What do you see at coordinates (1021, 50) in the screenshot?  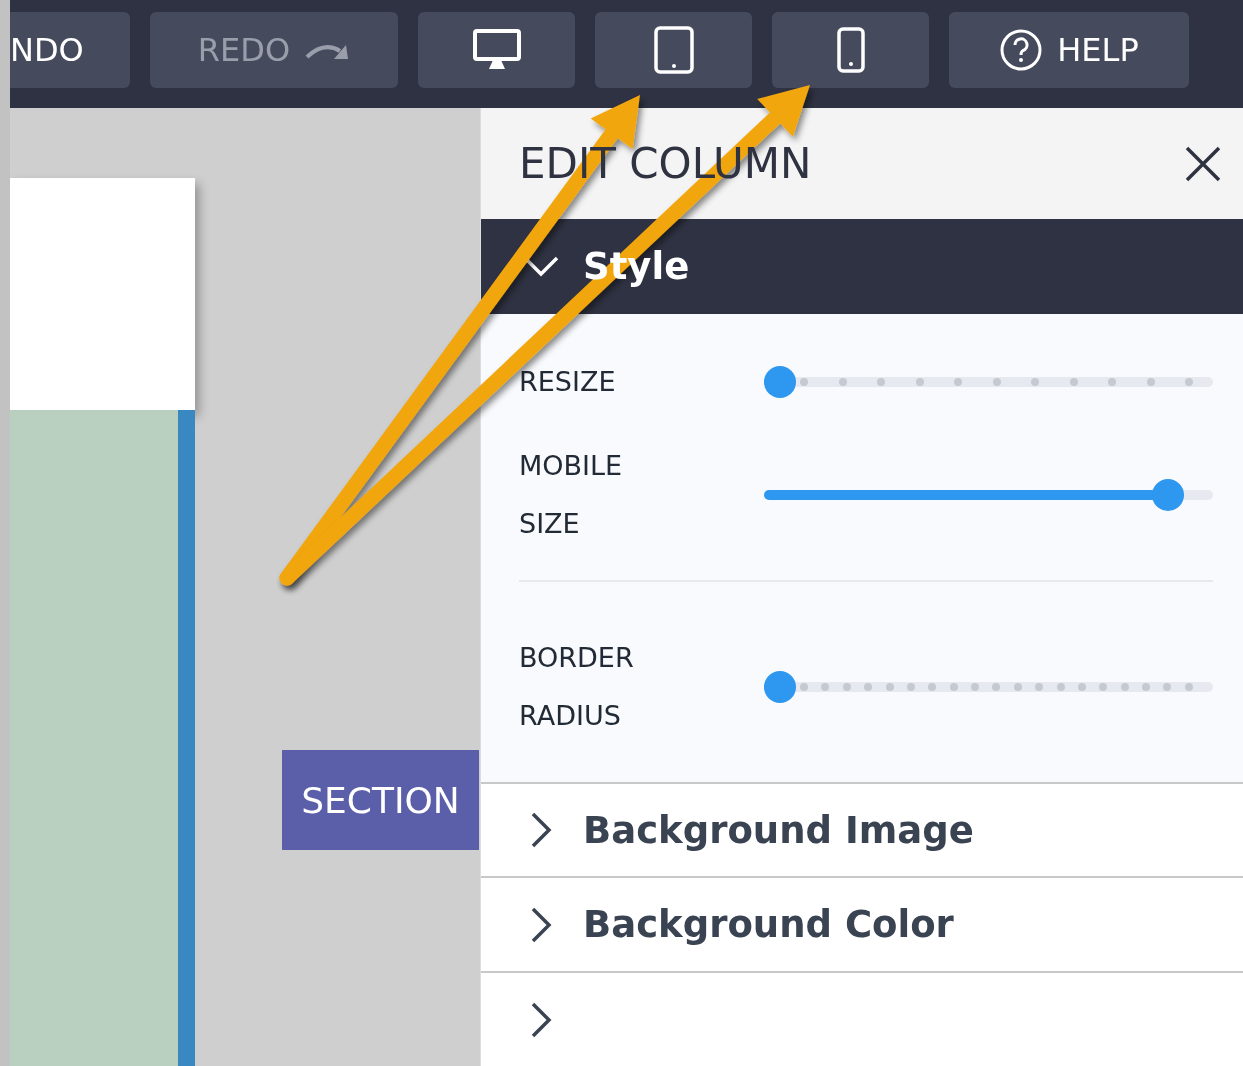 I see `help-icon` at bounding box center [1021, 50].